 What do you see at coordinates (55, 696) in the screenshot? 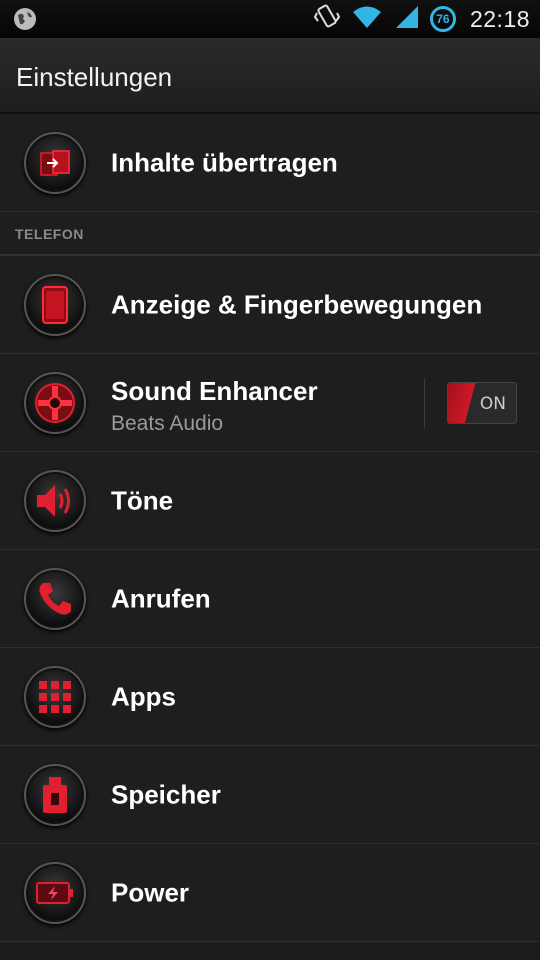
I see `apps-grid-icon` at bounding box center [55, 696].